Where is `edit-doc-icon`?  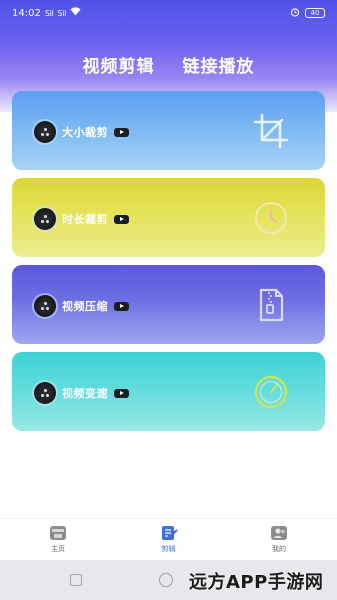 edit-doc-icon is located at coordinates (169, 533).